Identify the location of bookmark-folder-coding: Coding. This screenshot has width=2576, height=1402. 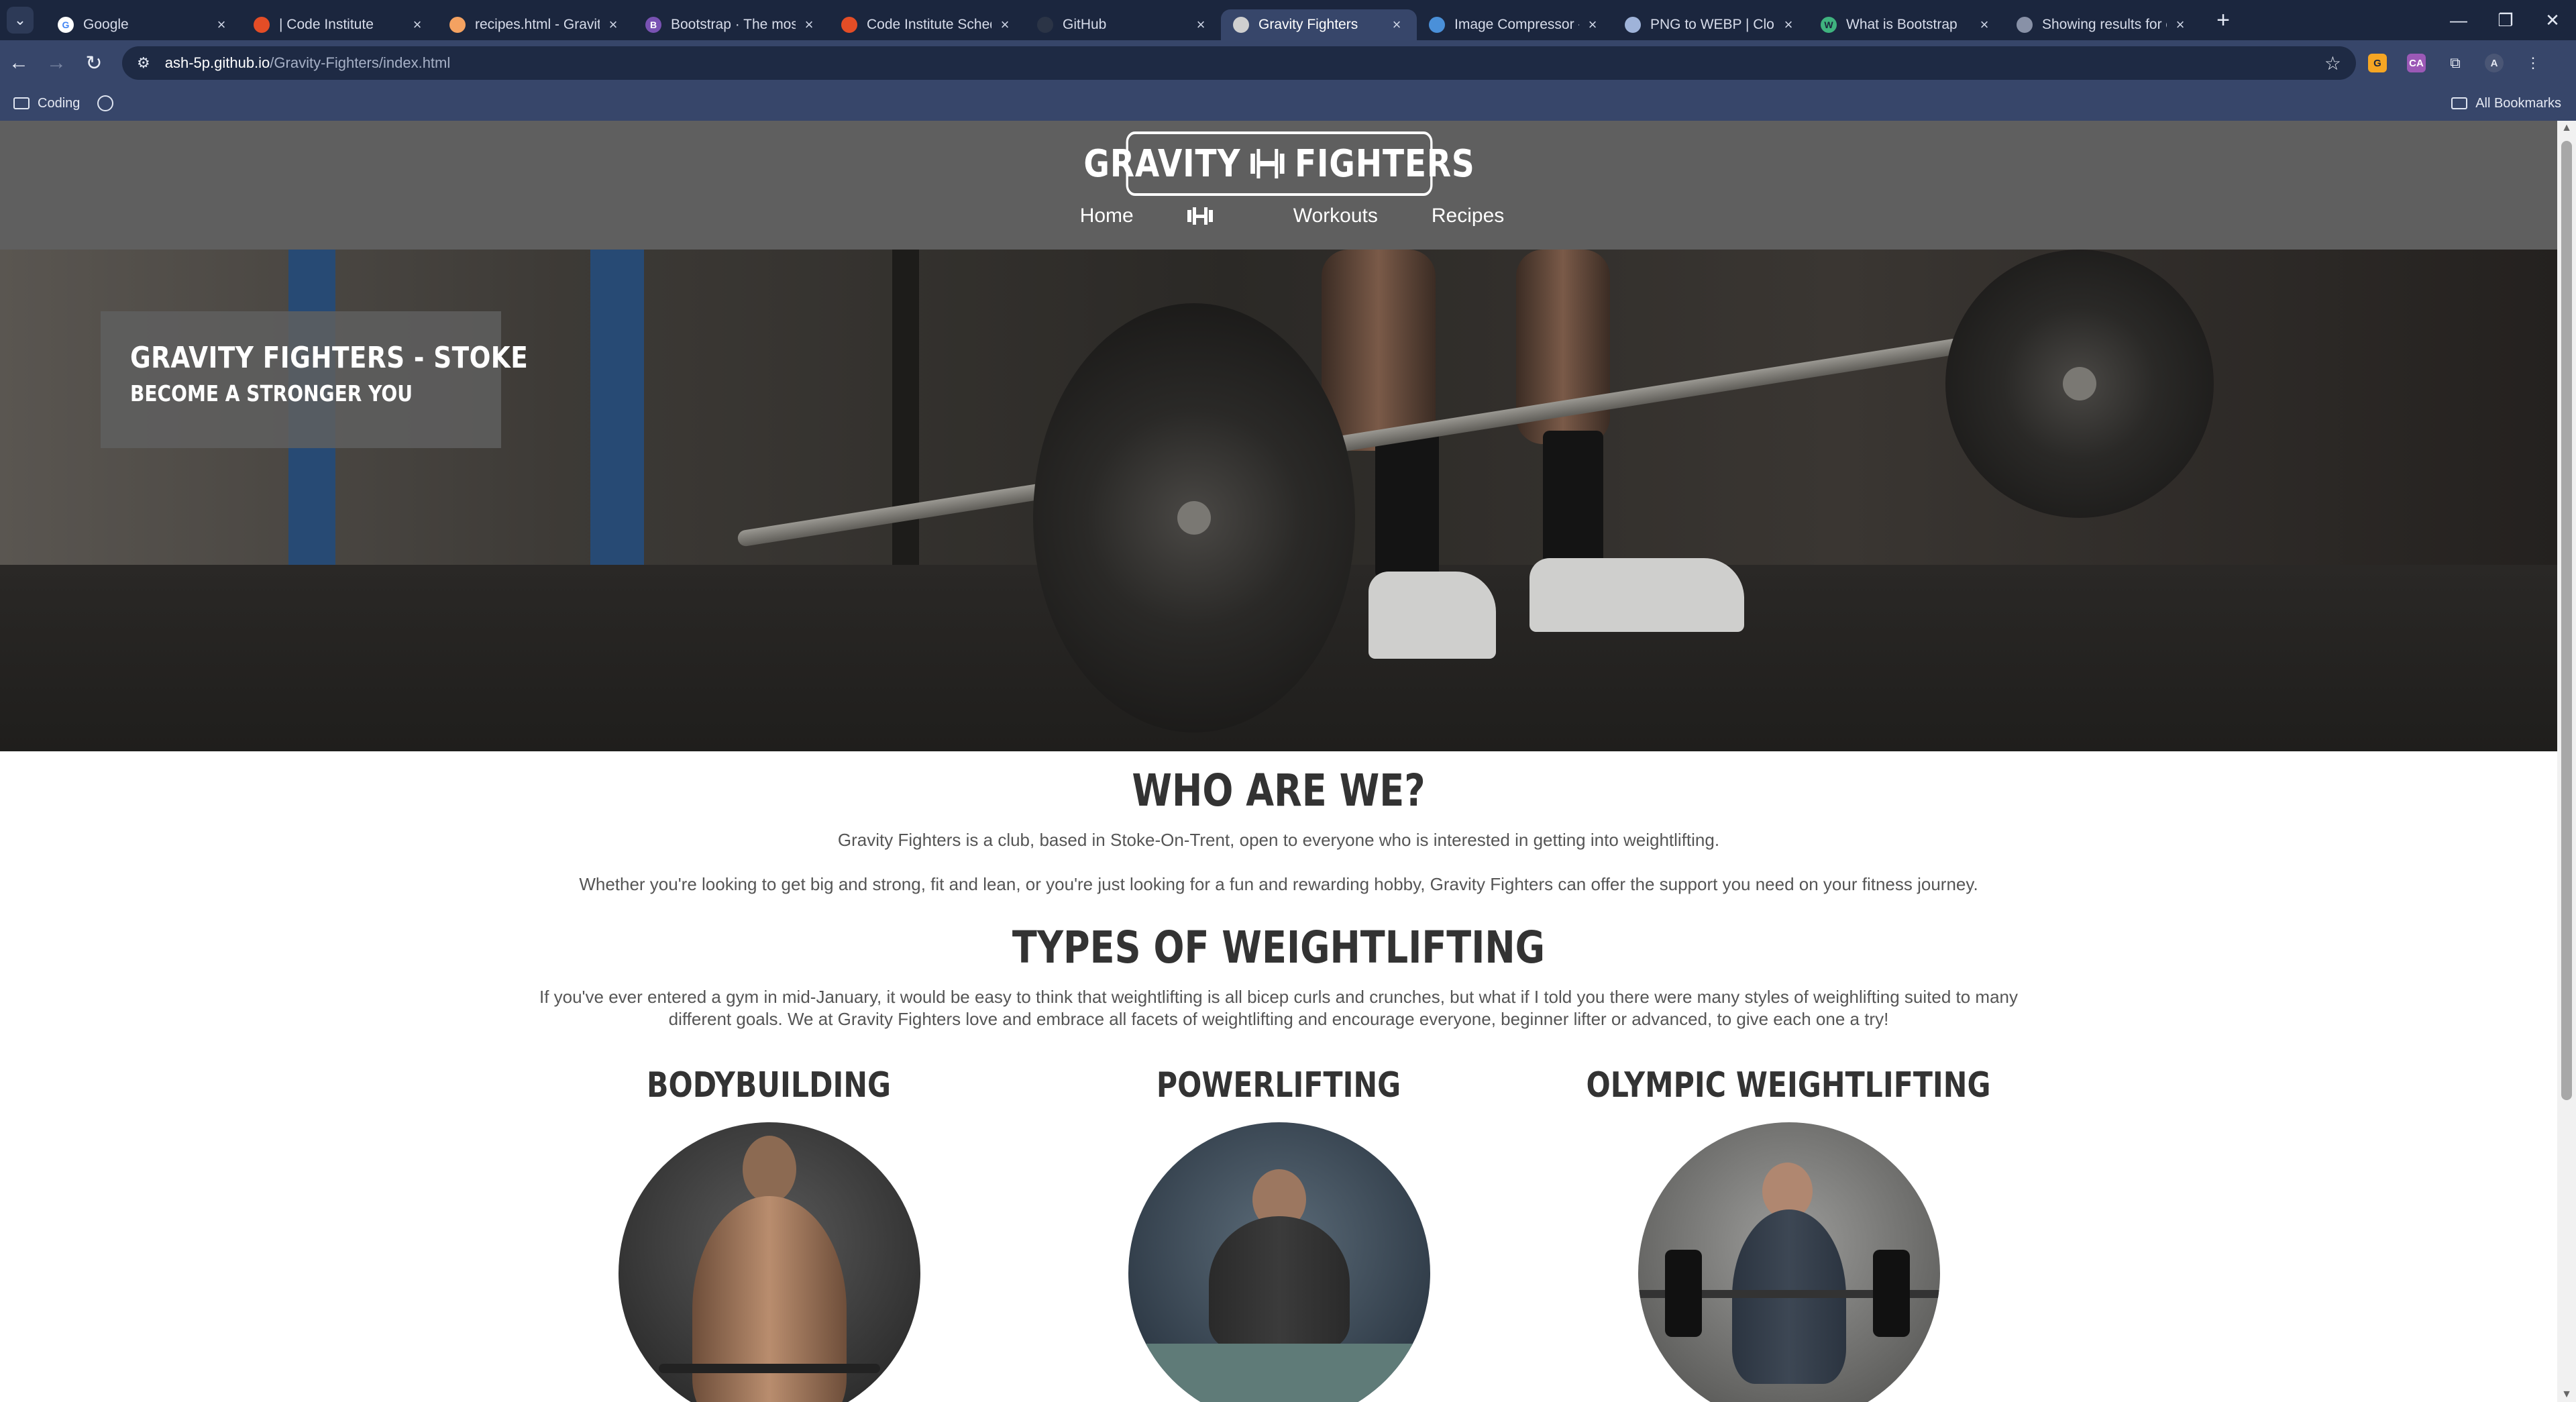
(46, 103).